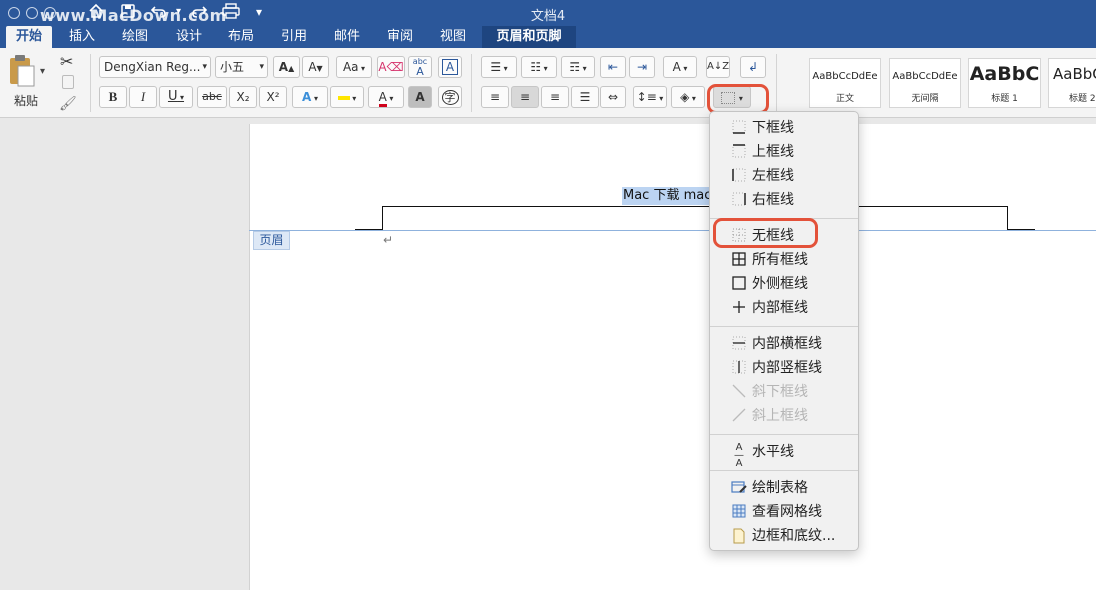 The image size is (1096, 590). I want to click on shading-button: ◈ ▾, so click(688, 97).